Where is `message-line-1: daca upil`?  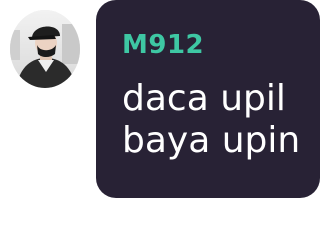 message-line-1: daca upil is located at coordinates (204, 98).